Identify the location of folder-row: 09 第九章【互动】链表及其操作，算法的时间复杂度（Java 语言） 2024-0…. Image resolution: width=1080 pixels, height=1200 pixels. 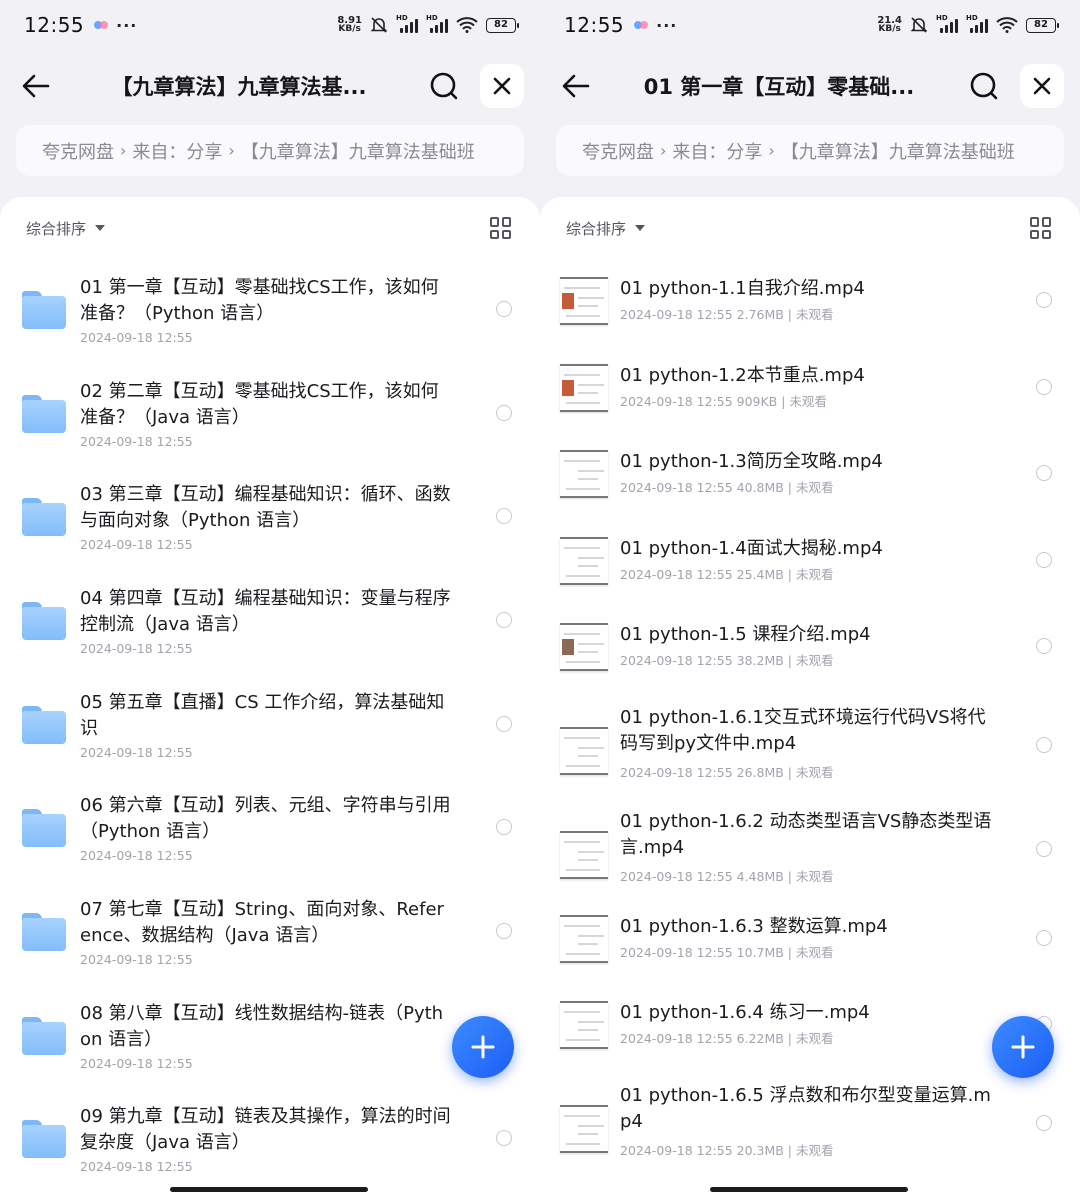
(270, 1153).